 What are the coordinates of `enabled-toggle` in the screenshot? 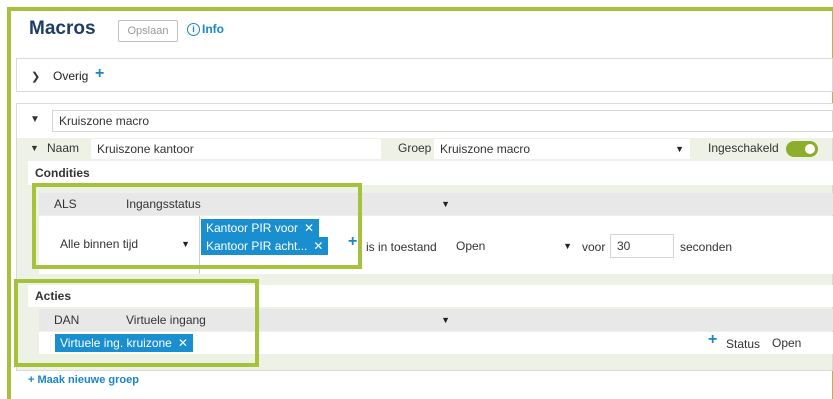 It's located at (802, 149).